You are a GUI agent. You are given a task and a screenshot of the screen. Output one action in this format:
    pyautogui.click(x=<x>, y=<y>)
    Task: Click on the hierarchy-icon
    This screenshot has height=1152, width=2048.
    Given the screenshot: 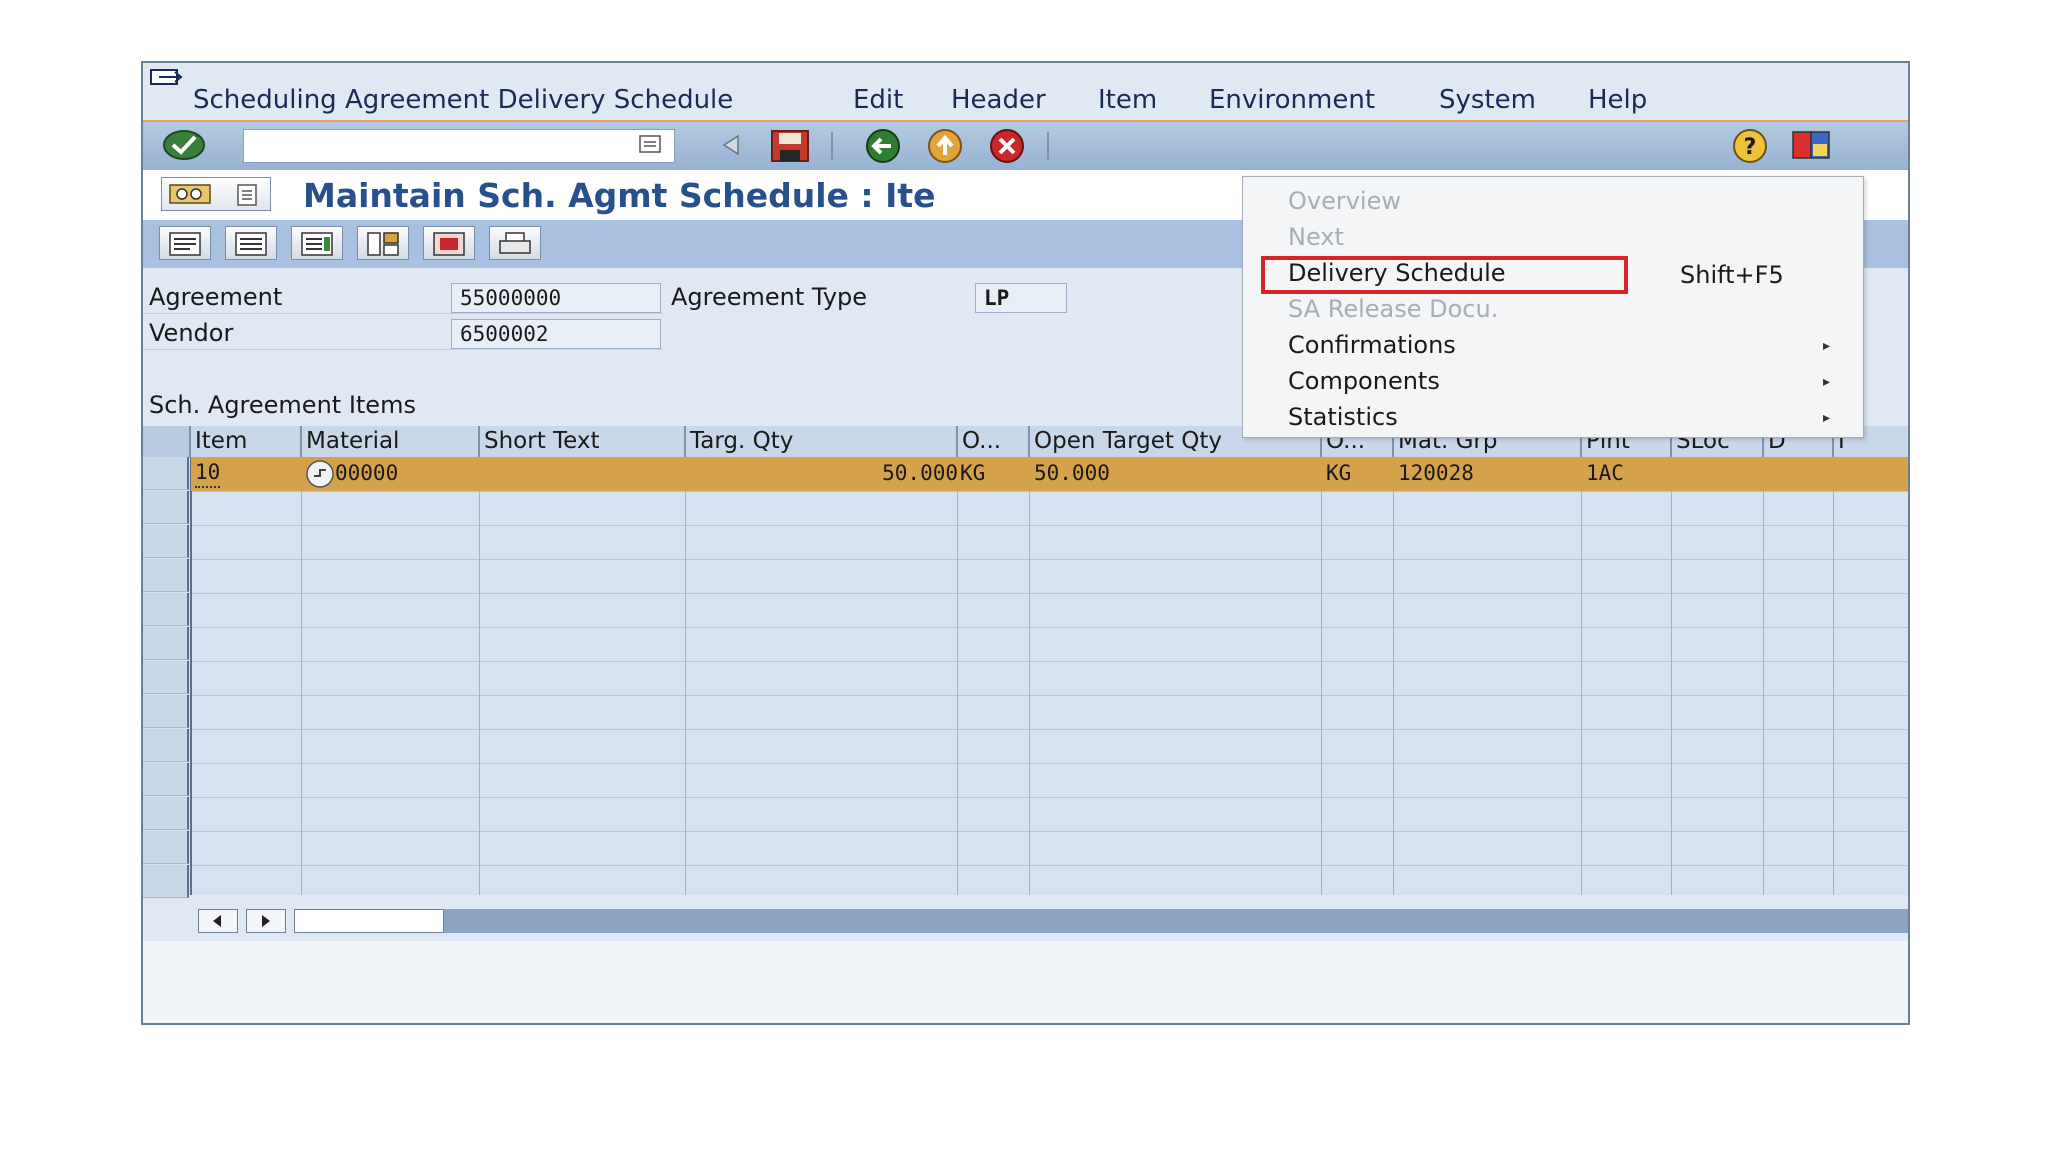 What is the action you would take?
    pyautogui.click(x=383, y=244)
    